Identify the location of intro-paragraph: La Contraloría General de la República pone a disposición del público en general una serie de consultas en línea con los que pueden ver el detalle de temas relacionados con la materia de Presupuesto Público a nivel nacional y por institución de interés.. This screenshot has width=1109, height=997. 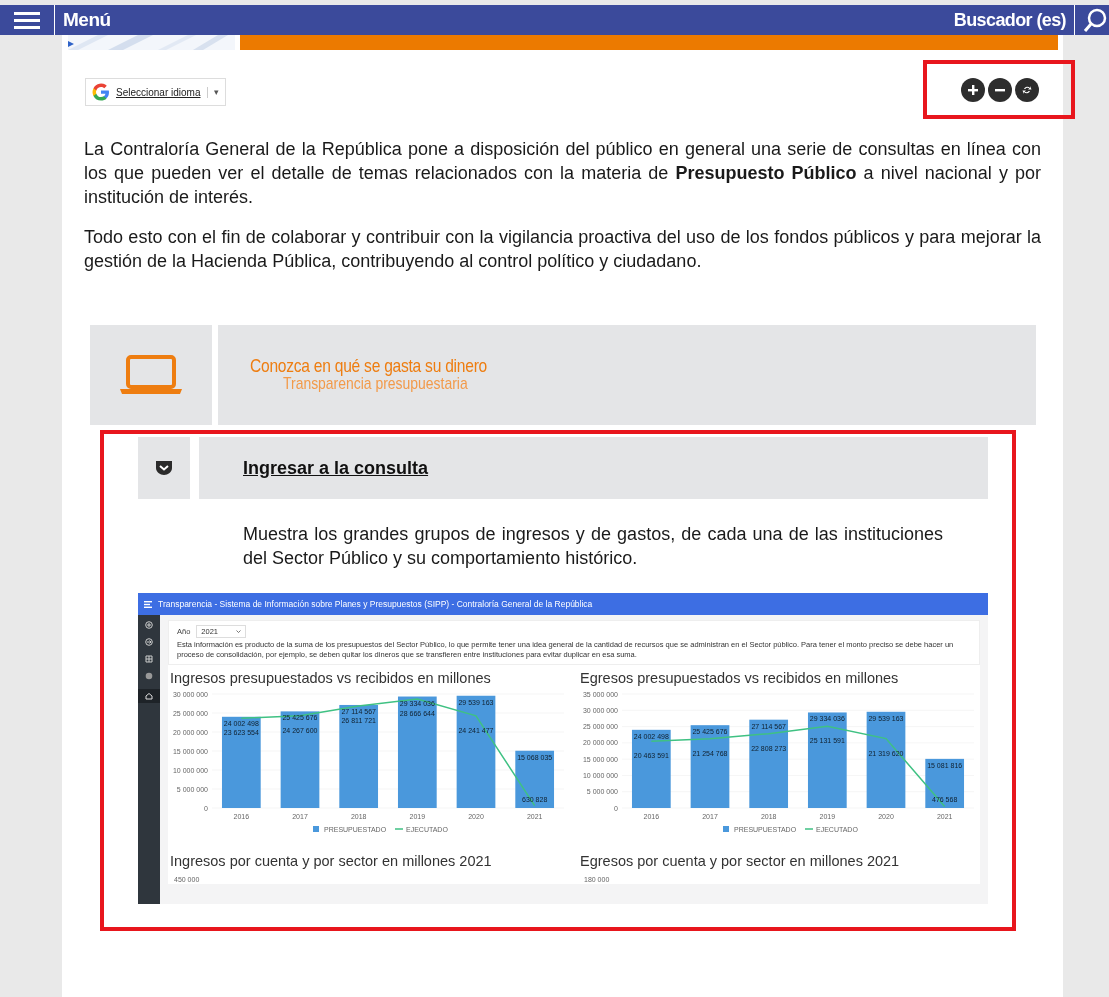
(562, 173).